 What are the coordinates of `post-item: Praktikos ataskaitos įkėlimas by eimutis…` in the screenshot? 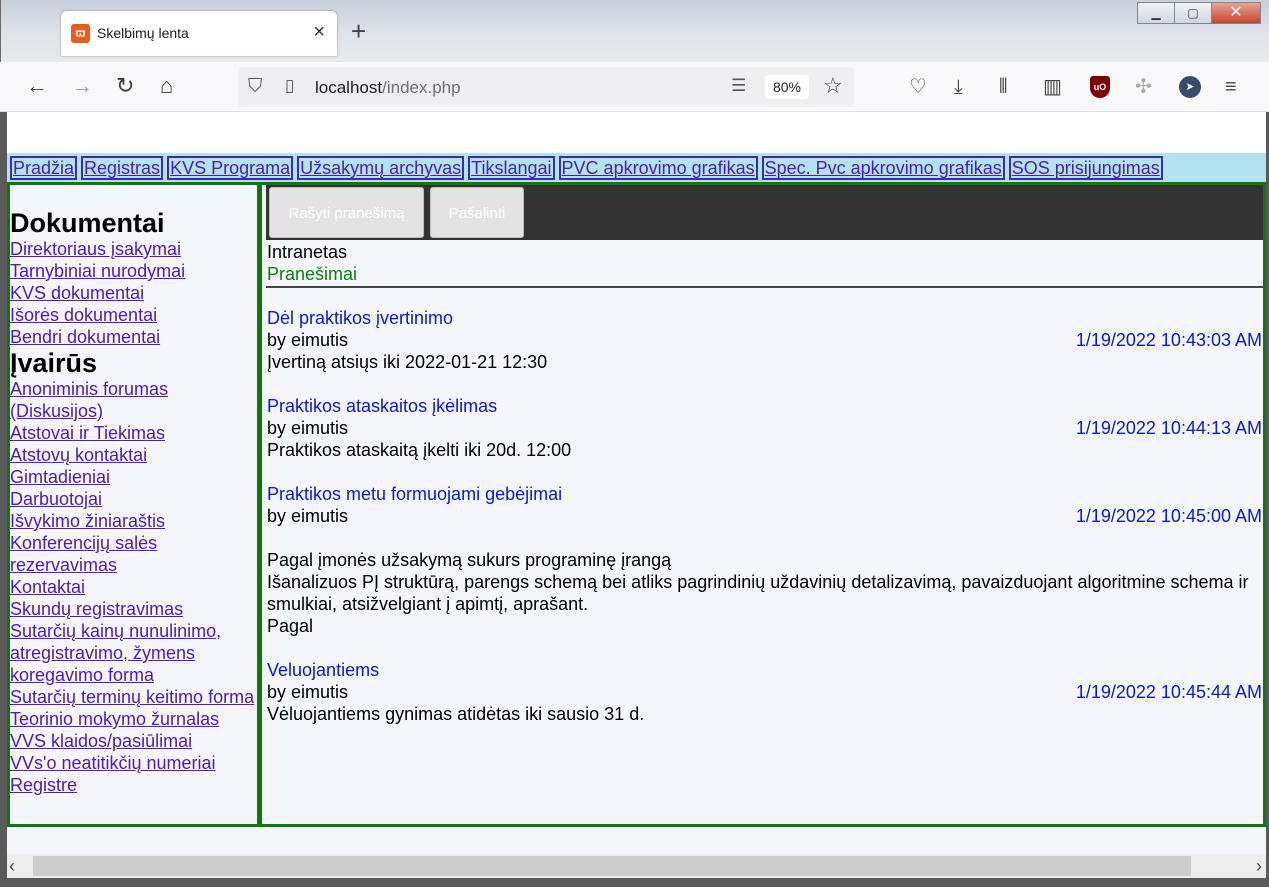 It's located at (764, 428).